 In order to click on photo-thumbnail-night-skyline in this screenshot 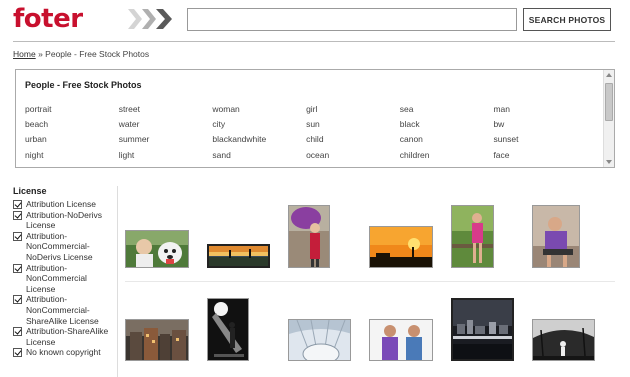, I will do `click(482, 329)`.